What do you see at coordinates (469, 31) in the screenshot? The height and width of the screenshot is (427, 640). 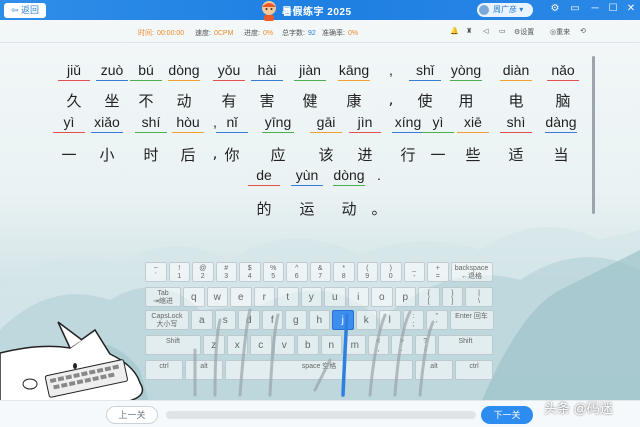 I see `rook-icon: ♜` at bounding box center [469, 31].